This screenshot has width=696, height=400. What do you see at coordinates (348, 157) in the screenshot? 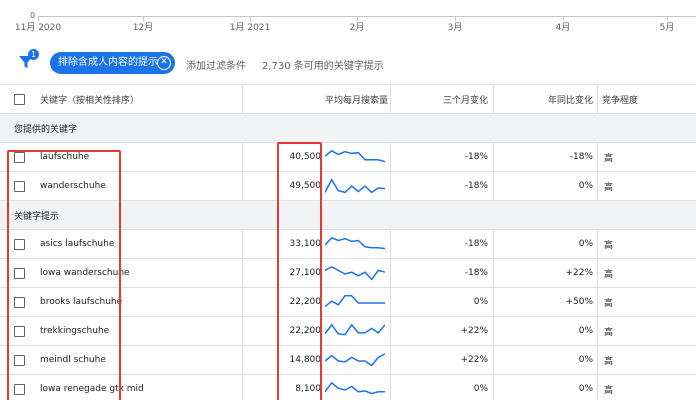
I see `table-row: laufschuhe 40,500 -18% -18% 高` at bounding box center [348, 157].